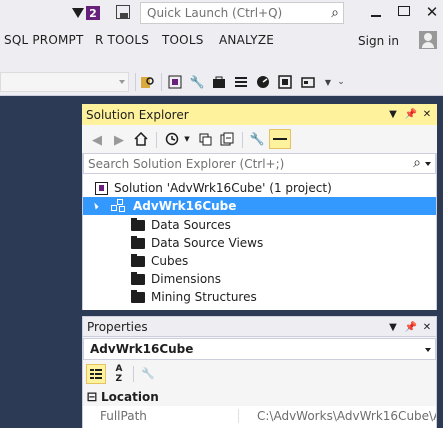  What do you see at coordinates (119, 206) in the screenshot?
I see `cube-project-icon` at bounding box center [119, 206].